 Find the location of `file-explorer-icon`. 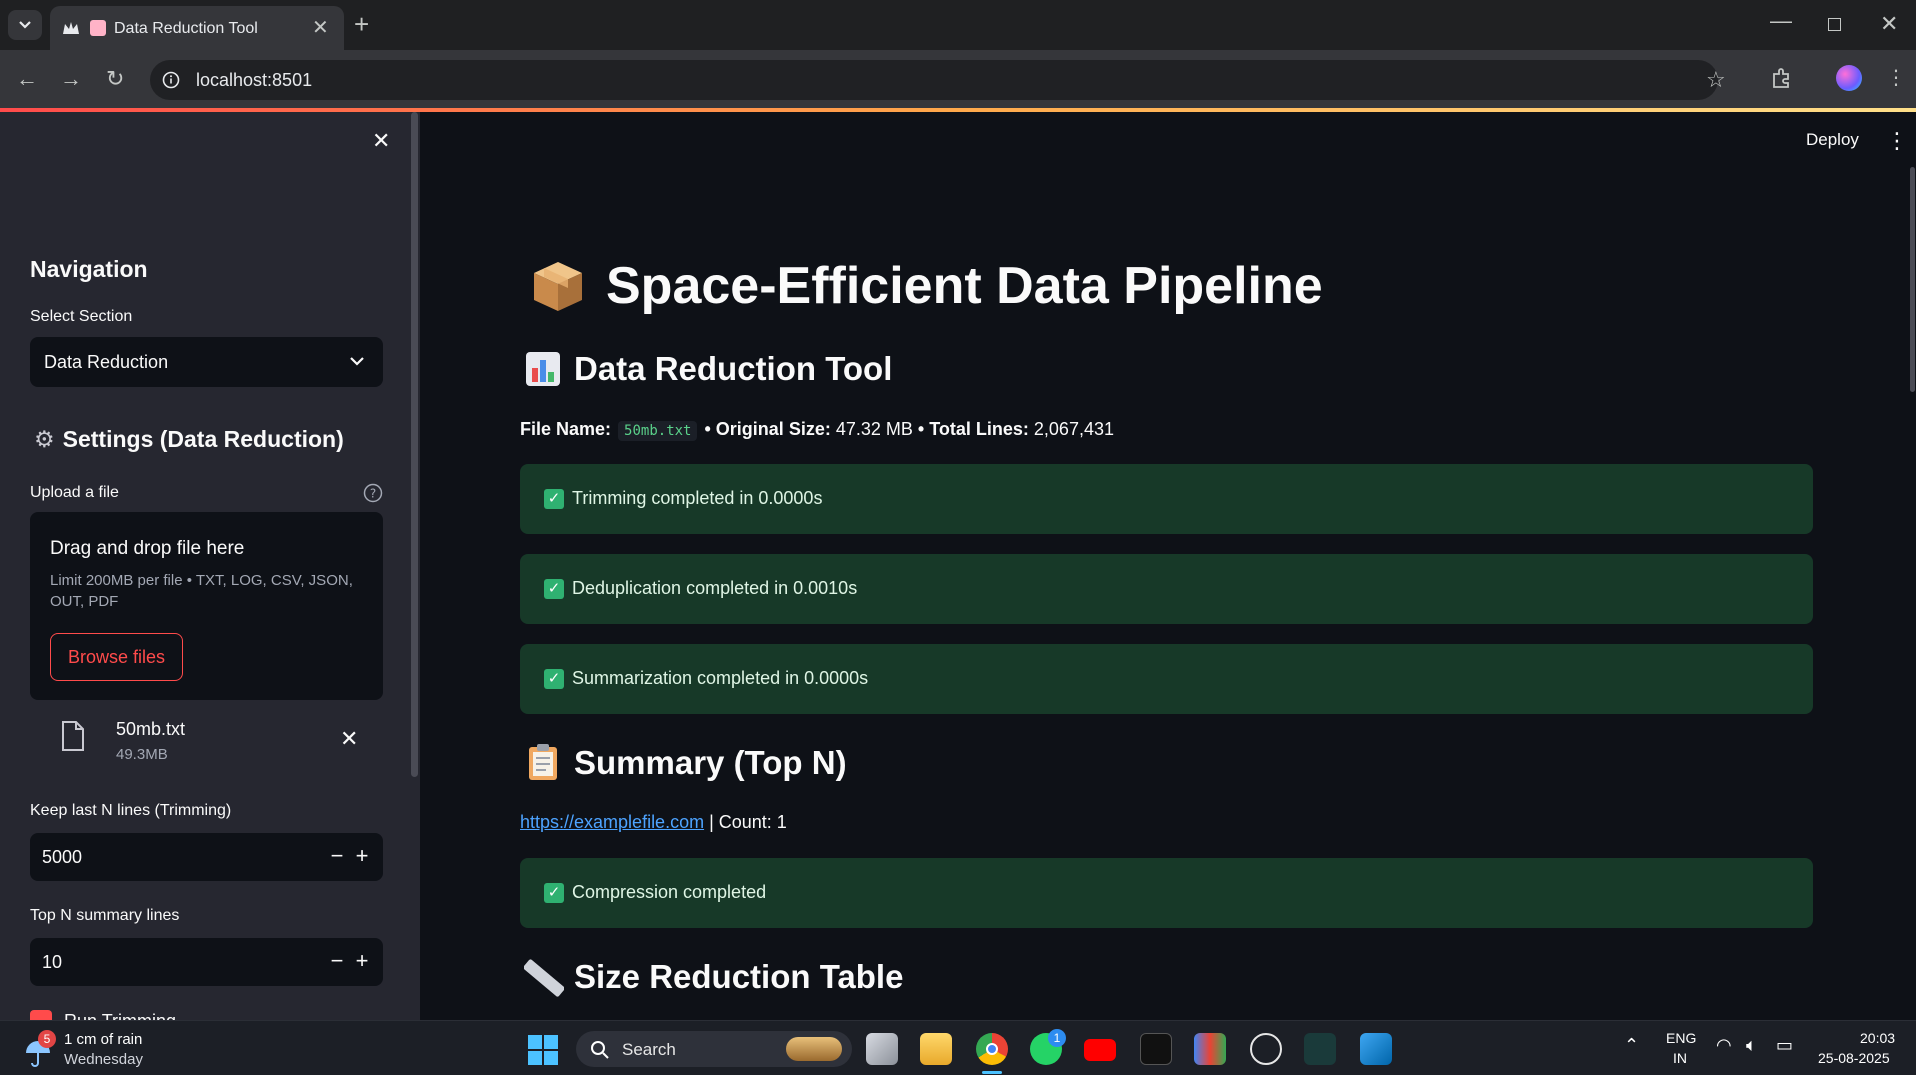

file-explorer-icon is located at coordinates (936, 1049).